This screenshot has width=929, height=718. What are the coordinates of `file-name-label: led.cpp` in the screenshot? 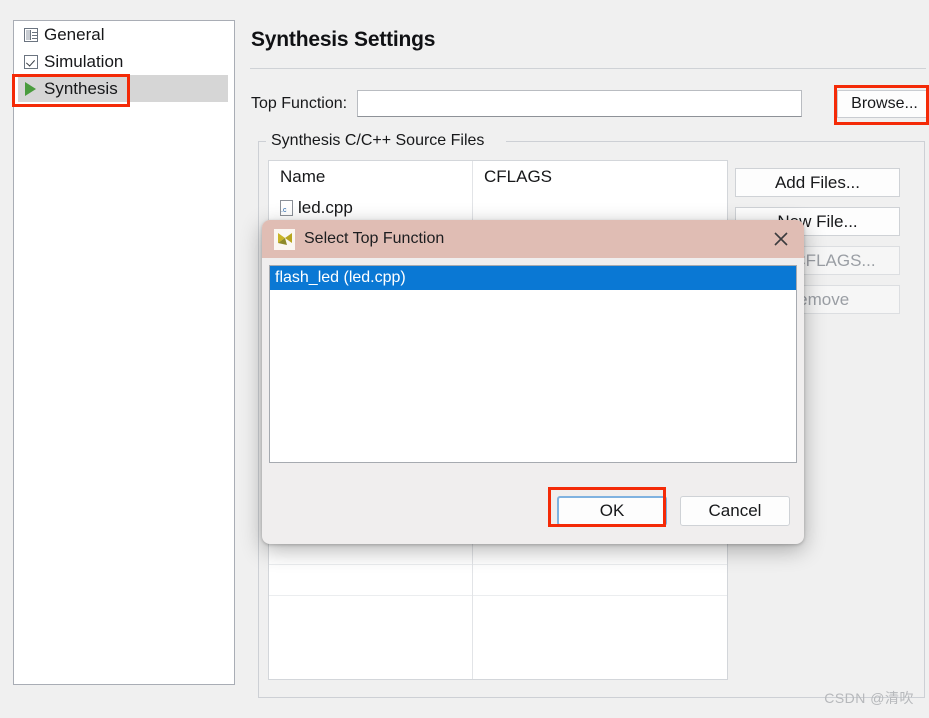 It's located at (325, 207).